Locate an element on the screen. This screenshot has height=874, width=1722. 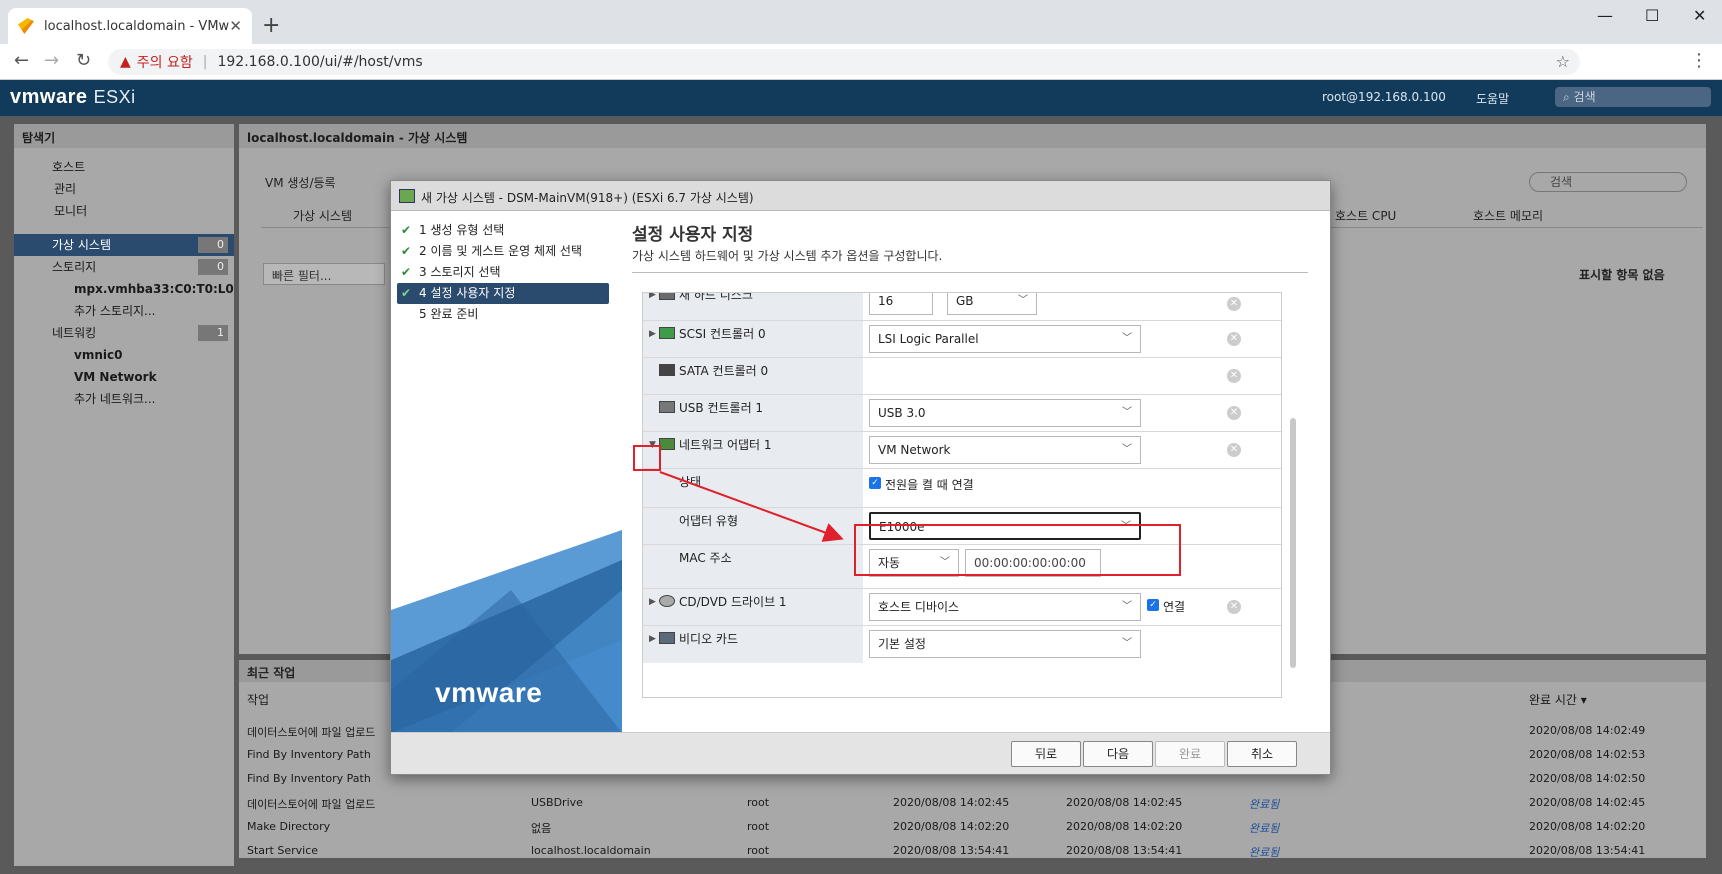
video-card-select: 기본 설정 ﹀ is located at coordinates (1005, 644).